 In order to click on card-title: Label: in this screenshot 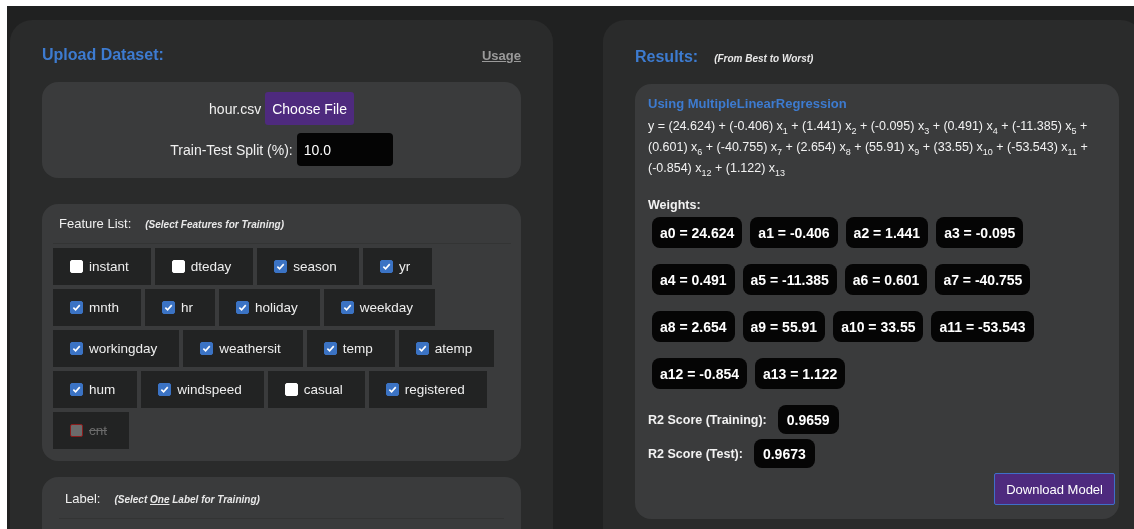, I will do `click(83, 498)`.